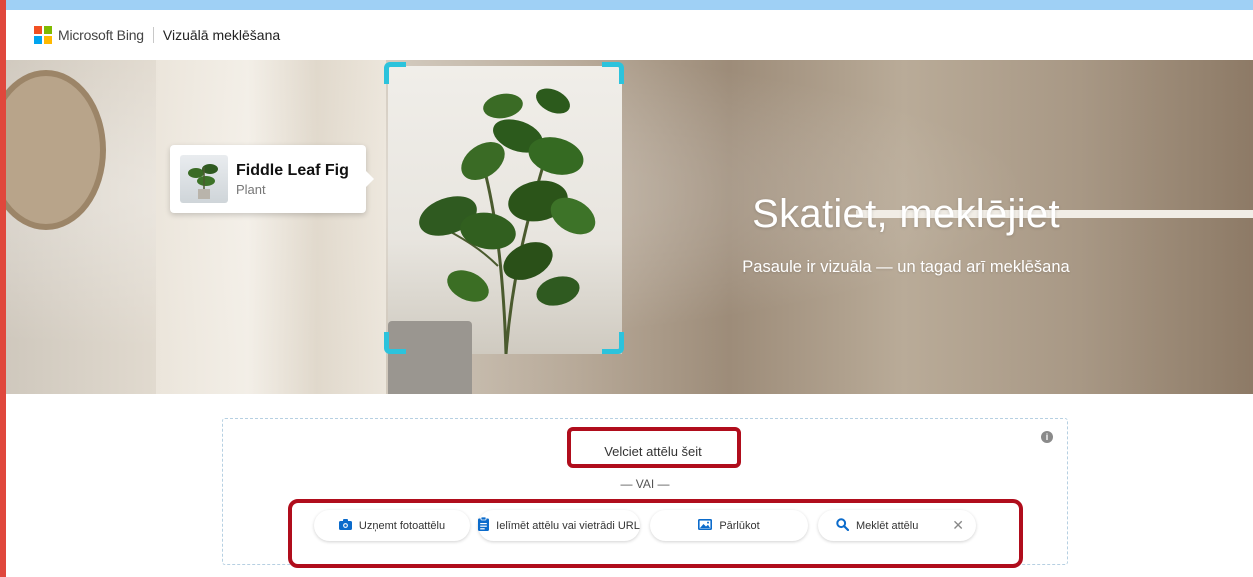 The image size is (1253, 577). I want to click on hero-mirror-decoration, so click(56, 150).